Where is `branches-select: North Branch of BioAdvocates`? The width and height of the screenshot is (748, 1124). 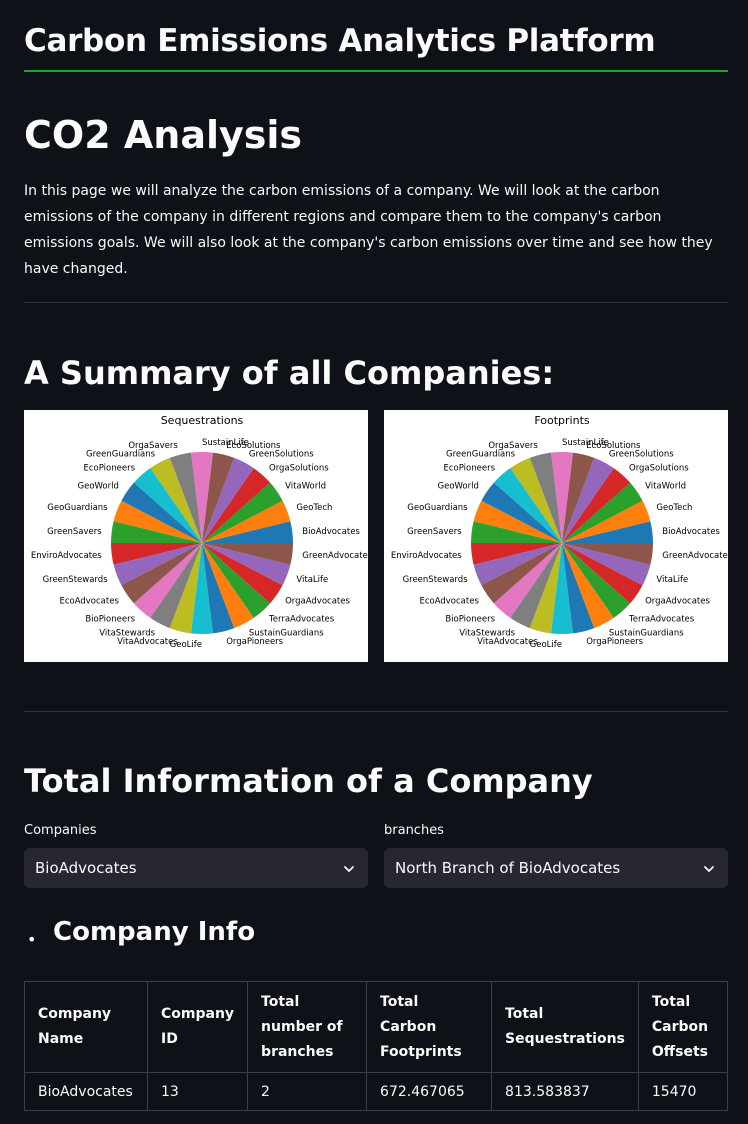 branches-select: North Branch of BioAdvocates is located at coordinates (556, 868).